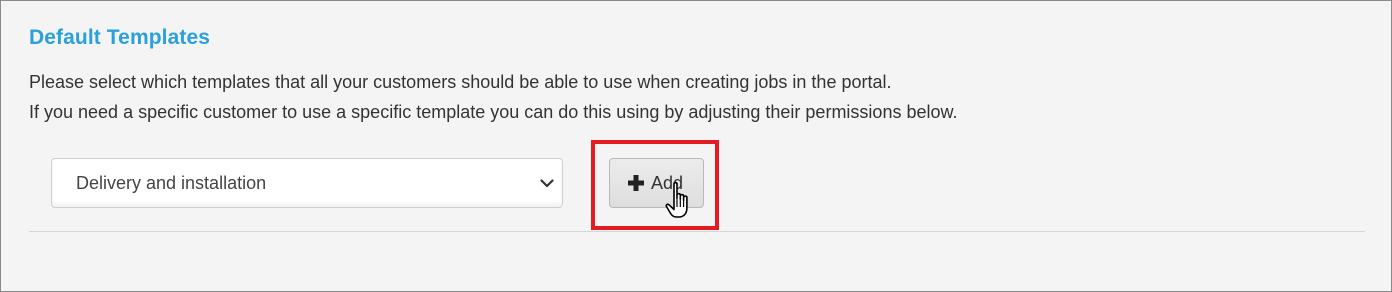 The image size is (1392, 292). I want to click on hand-cursor-icon, so click(676, 199).